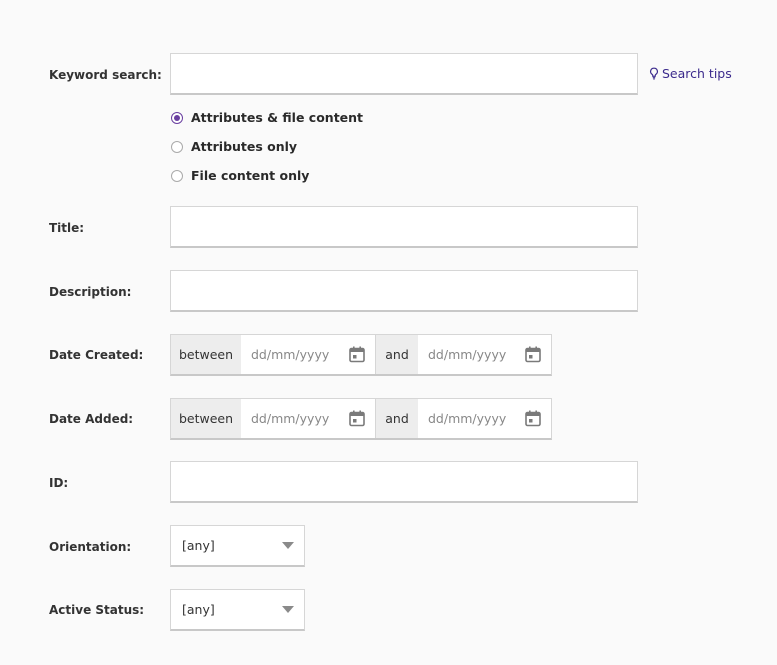 This screenshot has width=777, height=665. I want to click on date-added-from-input: dd/mm/yyyy, so click(308, 418).